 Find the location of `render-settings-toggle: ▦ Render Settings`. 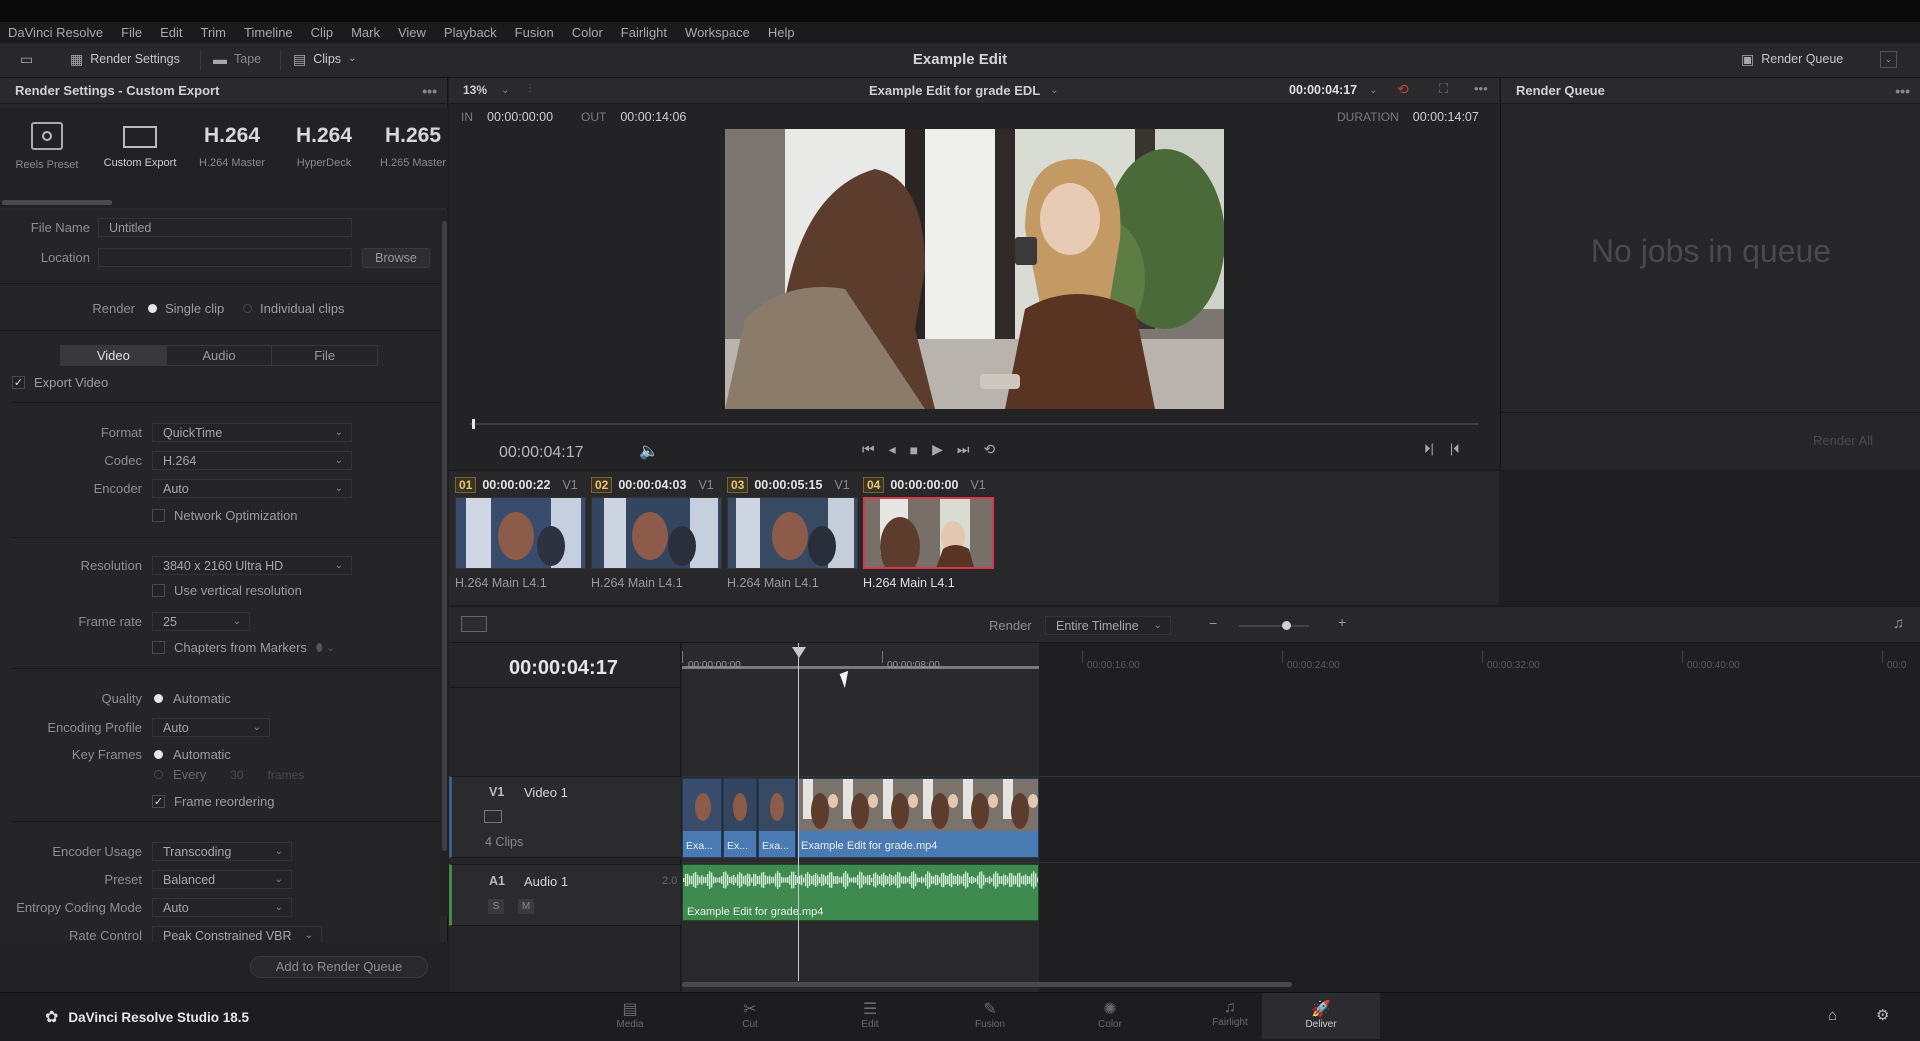

render-settings-toggle: ▦ Render Settings is located at coordinates (125, 59).